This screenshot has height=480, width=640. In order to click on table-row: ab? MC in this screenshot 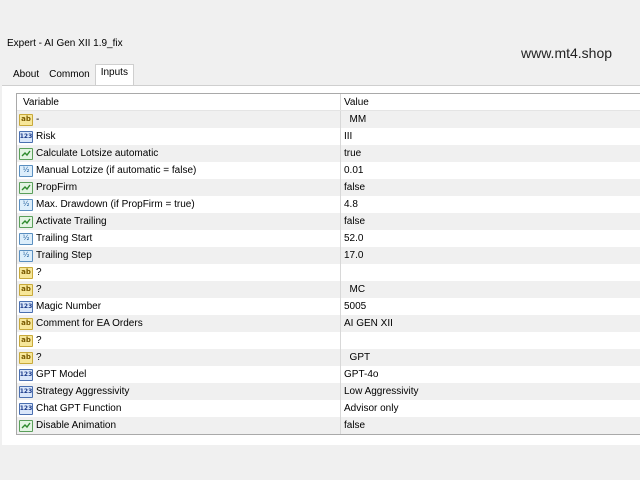, I will do `click(328, 289)`.